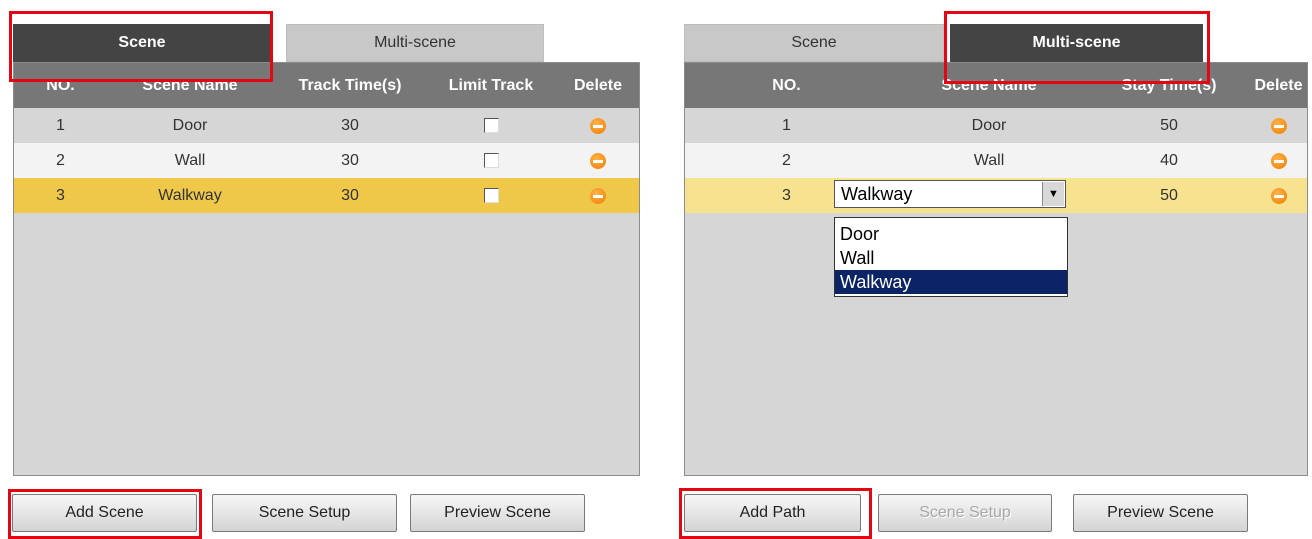 This screenshot has height=539, width=1312. I want to click on table-header: NO. Scene Name Stay Time(s) Delete, so click(996, 85).